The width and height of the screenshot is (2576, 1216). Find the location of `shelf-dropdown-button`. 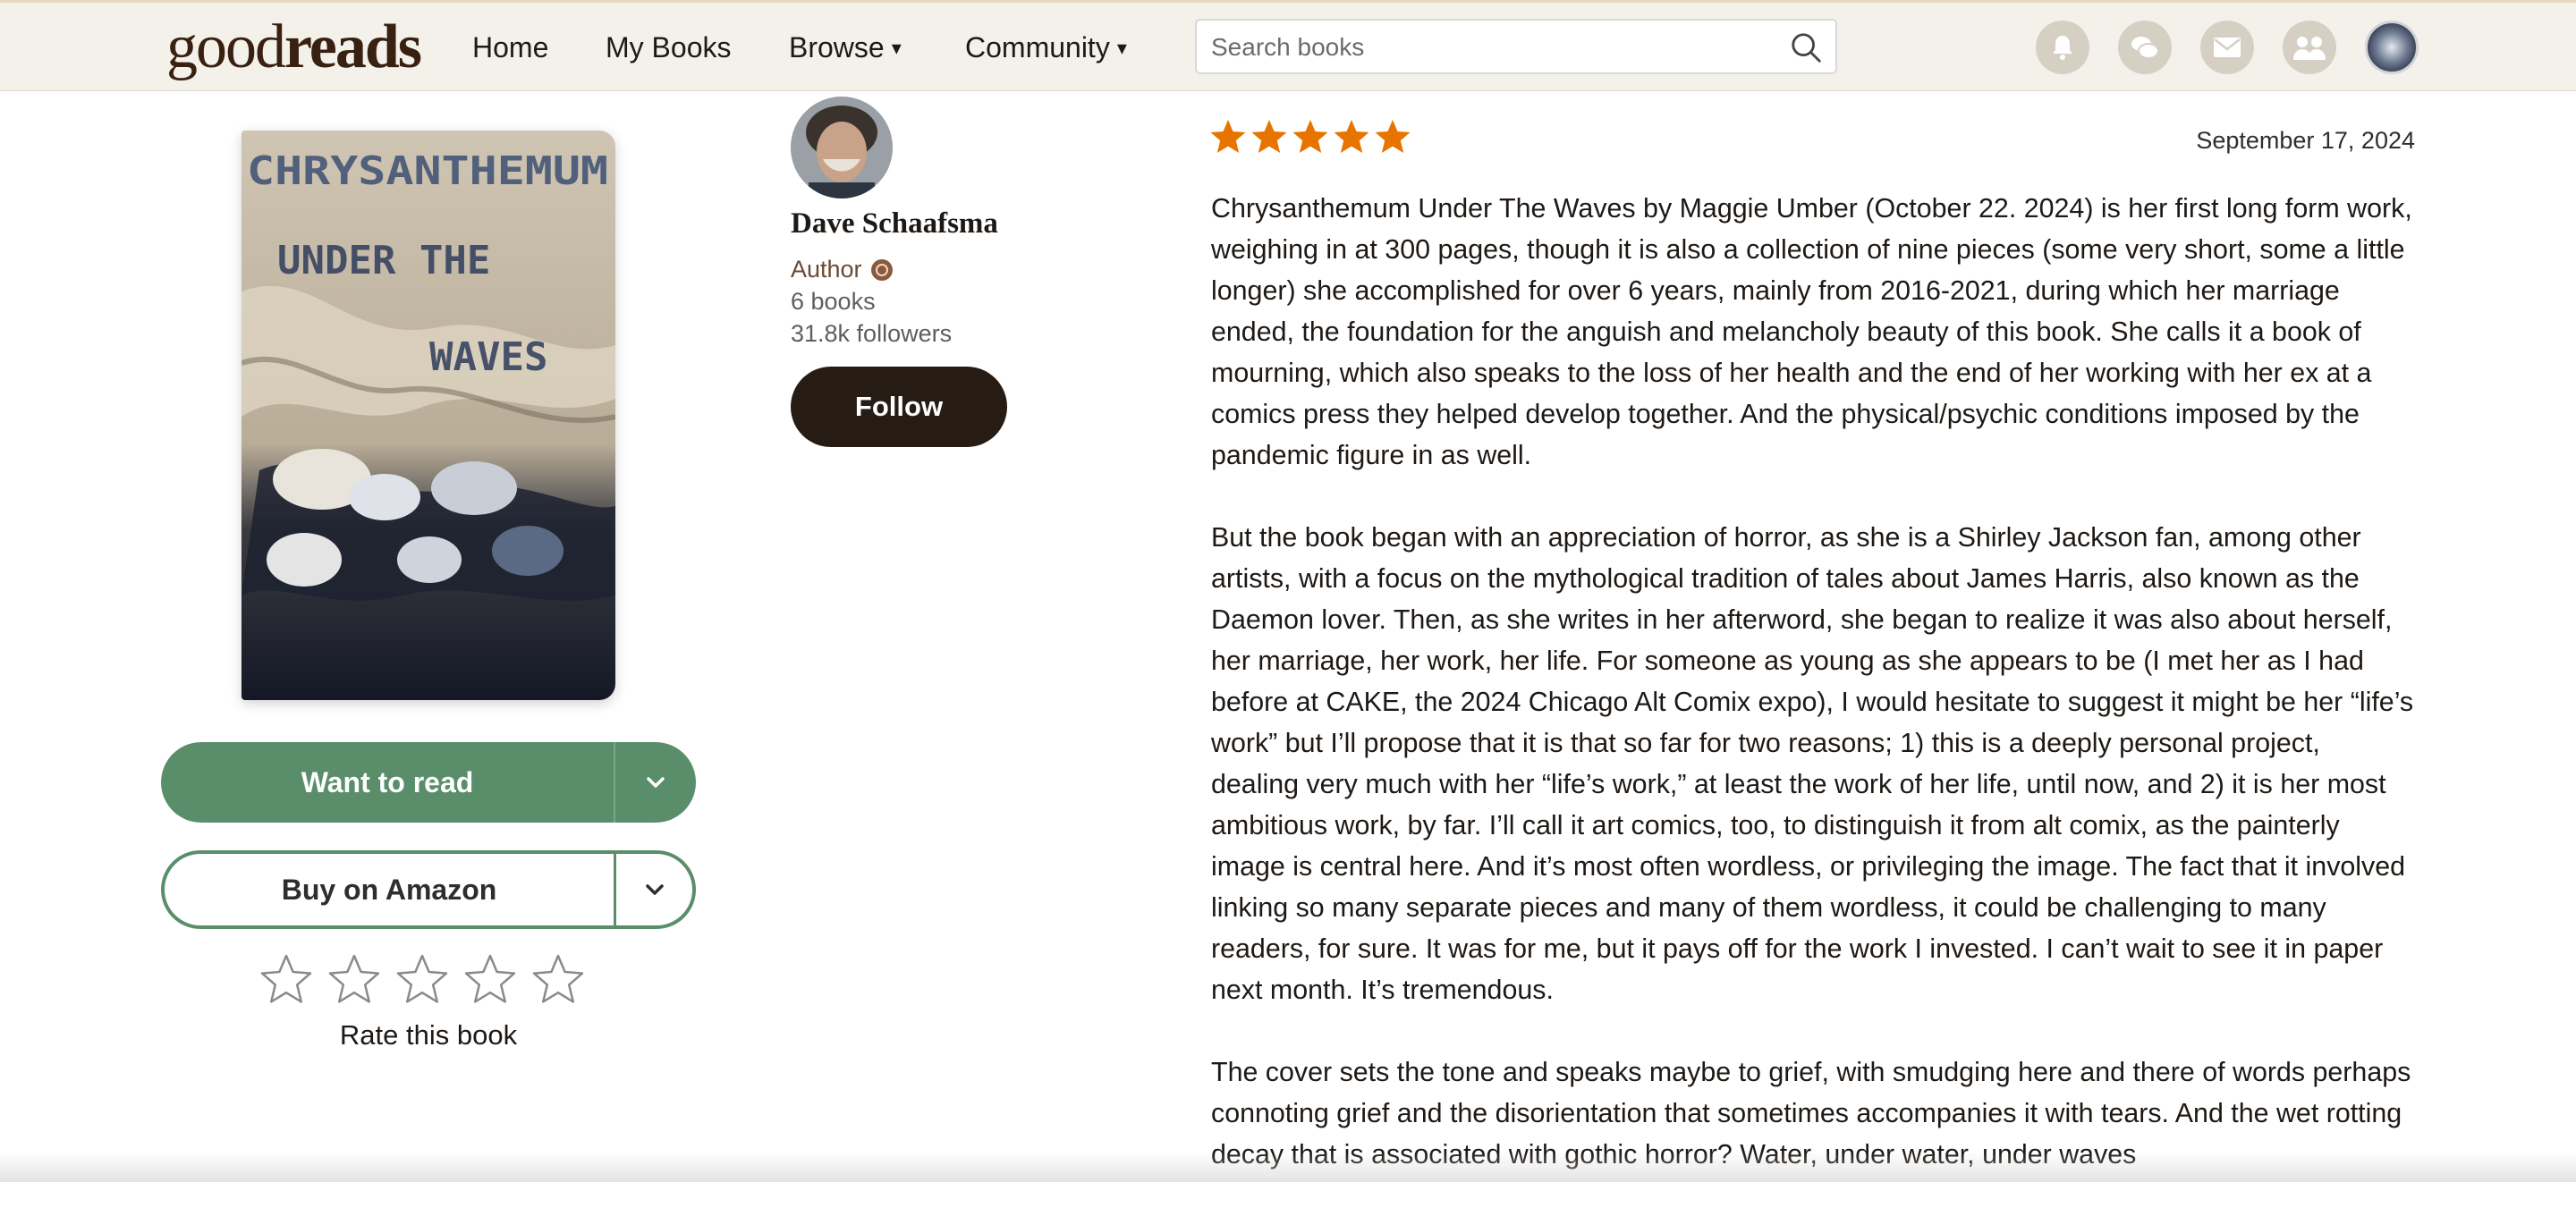

shelf-dropdown-button is located at coordinates (655, 782).